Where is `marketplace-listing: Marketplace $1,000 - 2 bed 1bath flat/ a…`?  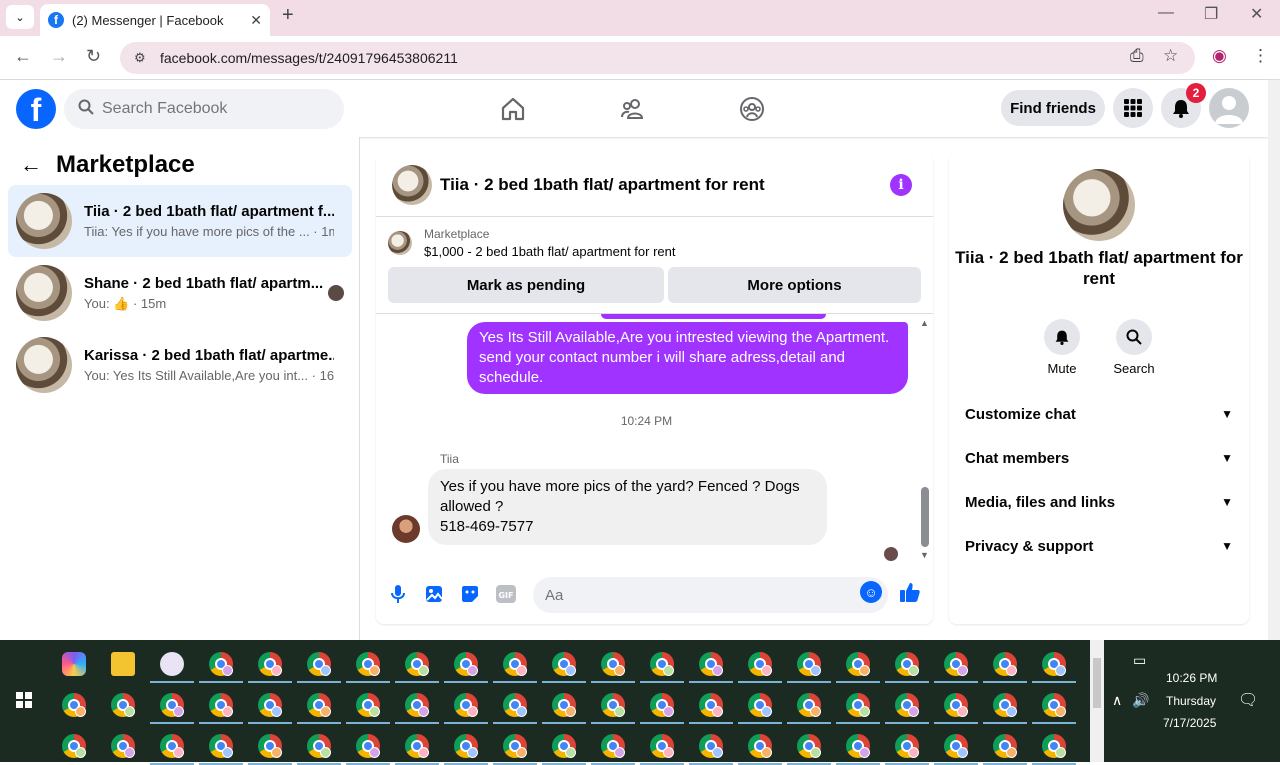 marketplace-listing: Marketplace $1,000 - 2 bed 1bath flat/ a… is located at coordinates (532, 243).